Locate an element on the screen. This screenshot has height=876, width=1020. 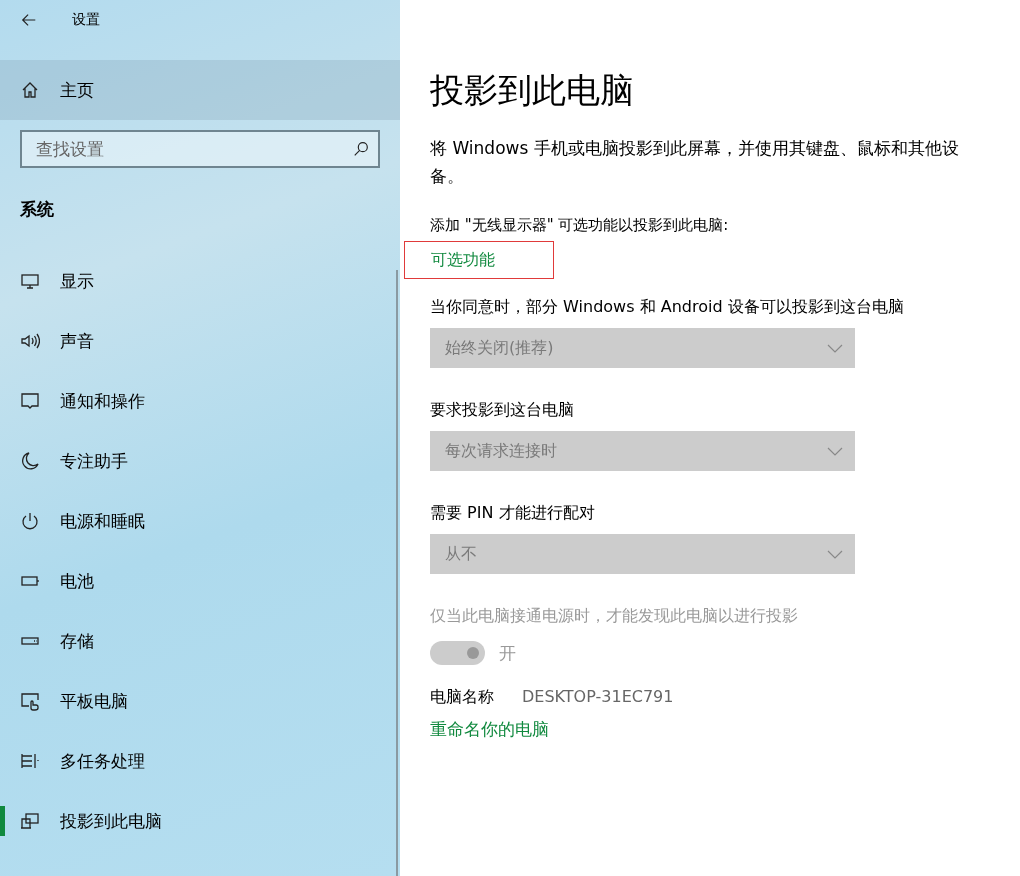
setting-label: 要求投影到这台电脑 is located at coordinates (502, 410).